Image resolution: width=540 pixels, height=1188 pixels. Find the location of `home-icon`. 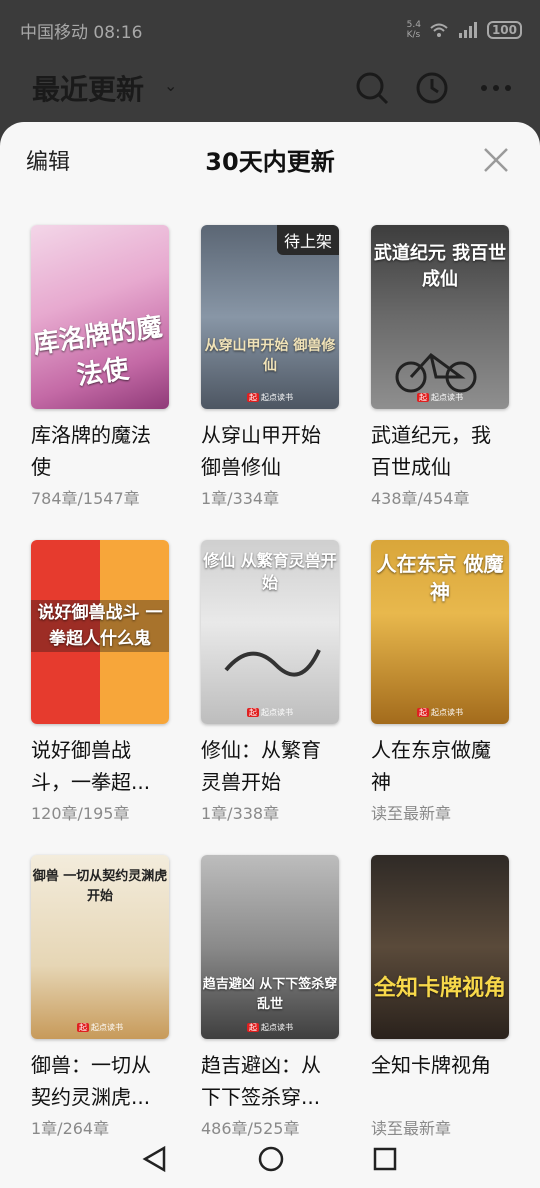

home-icon is located at coordinates (271, 1159).